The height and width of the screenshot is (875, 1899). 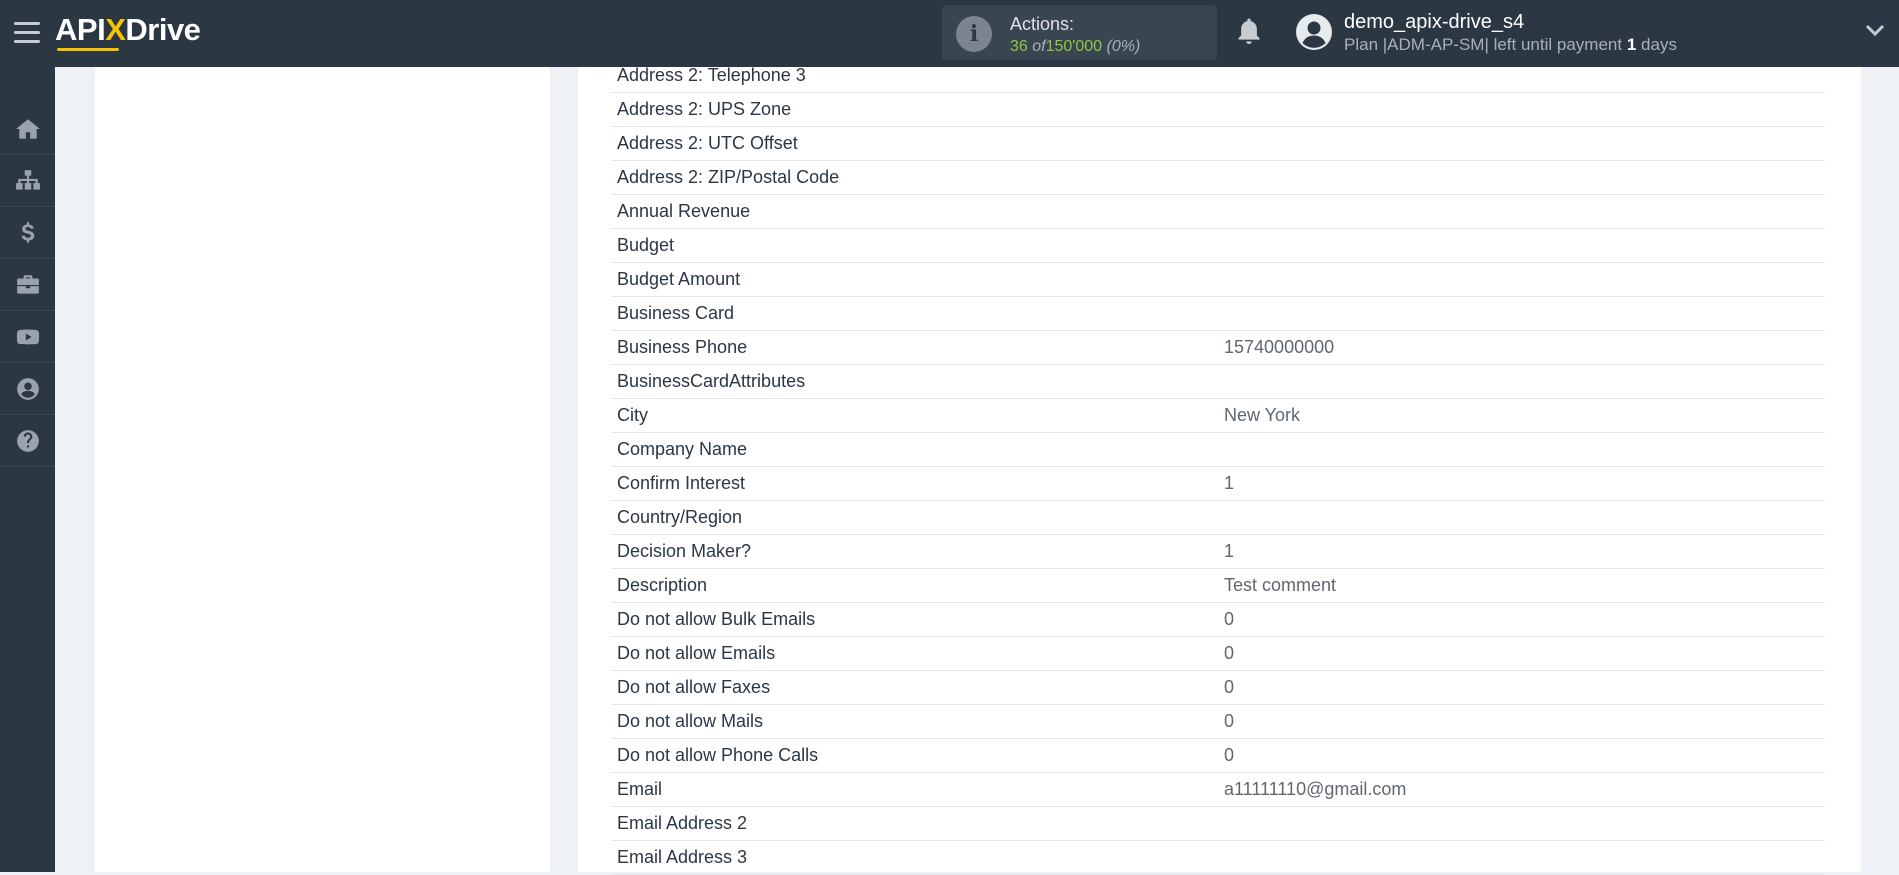 I want to click on field-label: Confirm Interest, so click(x=681, y=483).